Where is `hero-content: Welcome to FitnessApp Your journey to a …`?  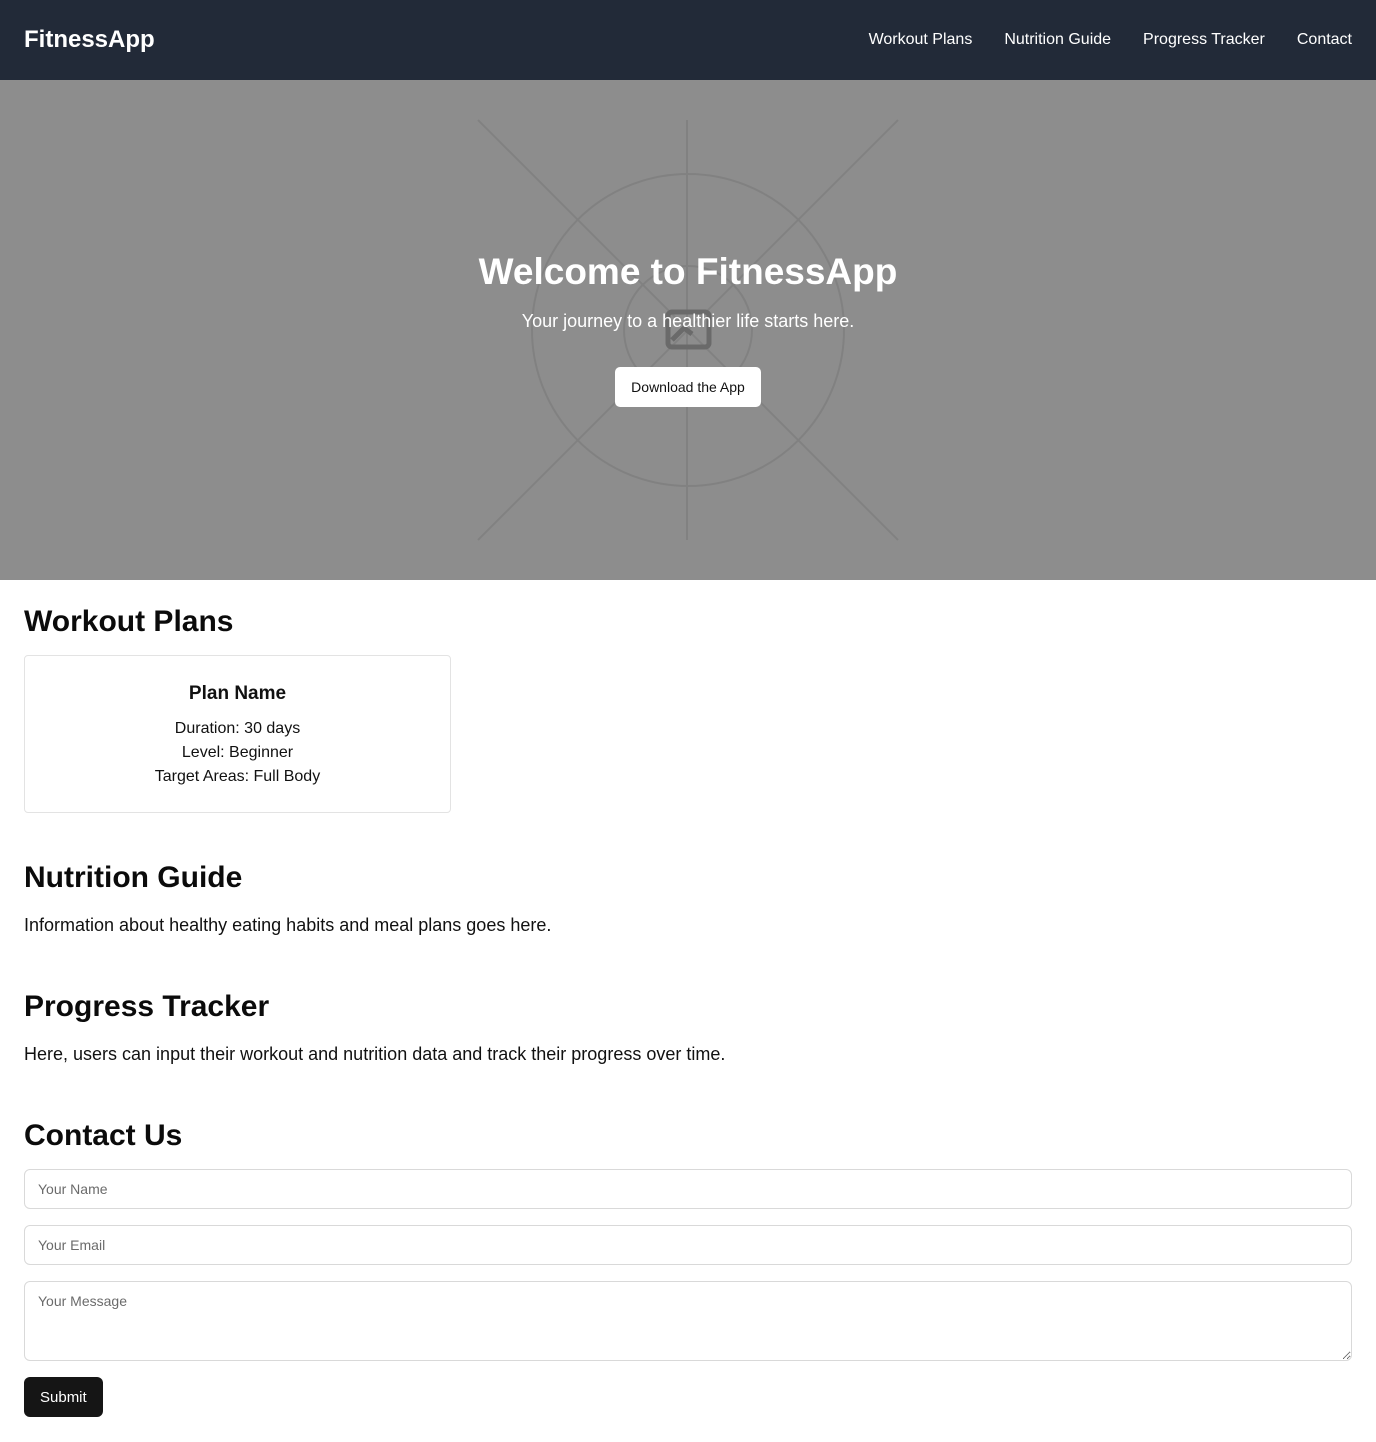
hero-content: Welcome to FitnessApp Your journey to a … is located at coordinates (688, 328).